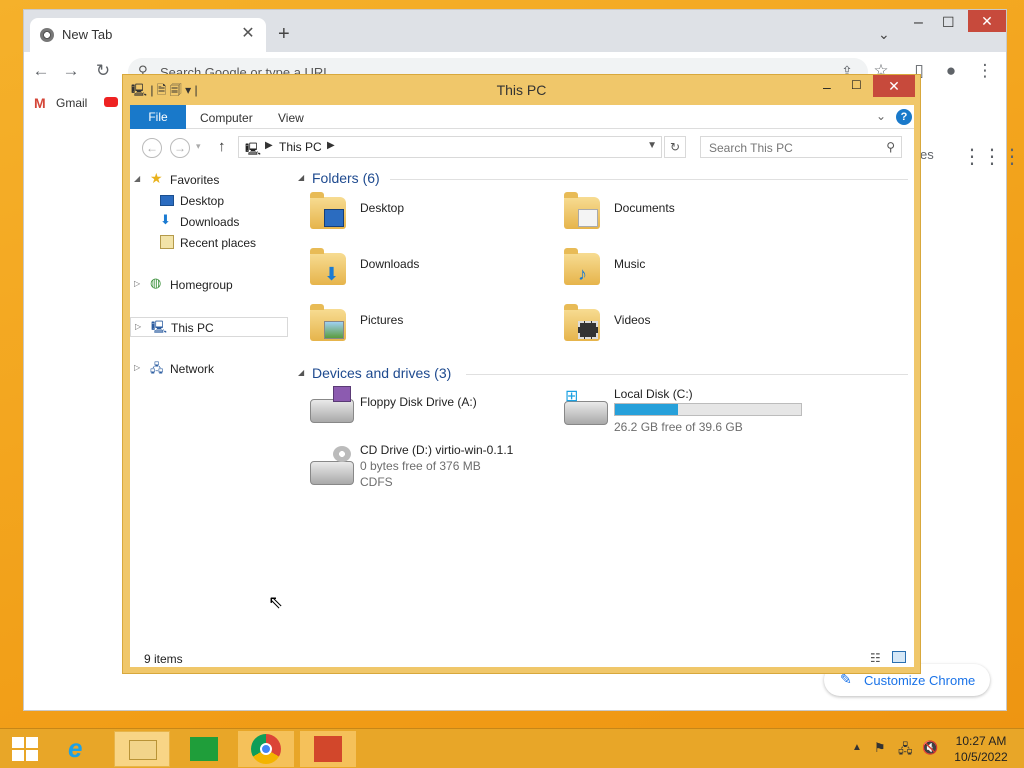 This screenshot has height=768, width=1024. Describe the element at coordinates (82, 749) in the screenshot. I see `taskbar-internet-explorer: e` at that location.